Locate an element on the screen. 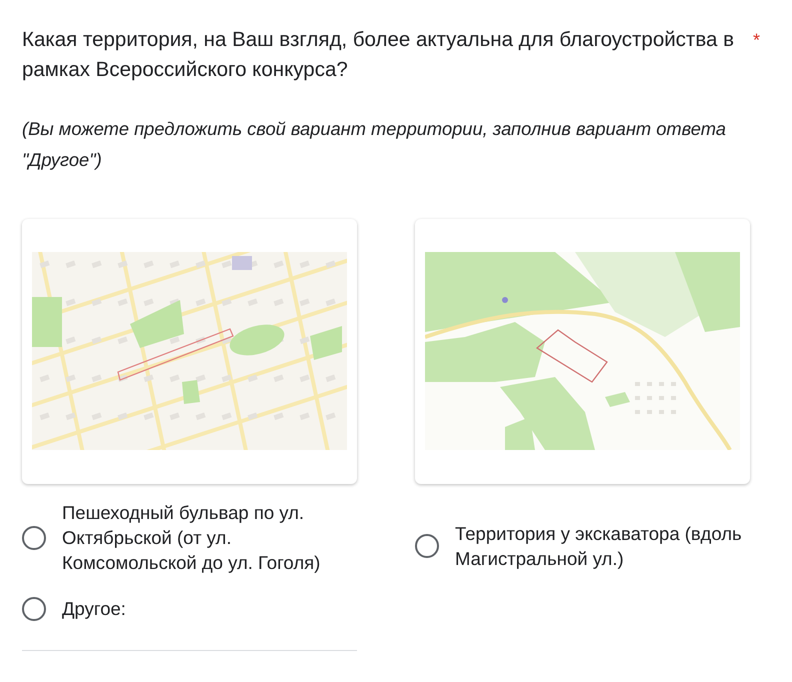 The width and height of the screenshot is (792, 682). option-label: Территория у экскаватора (вдоль Магистральной ул.) is located at coordinates (602, 546).